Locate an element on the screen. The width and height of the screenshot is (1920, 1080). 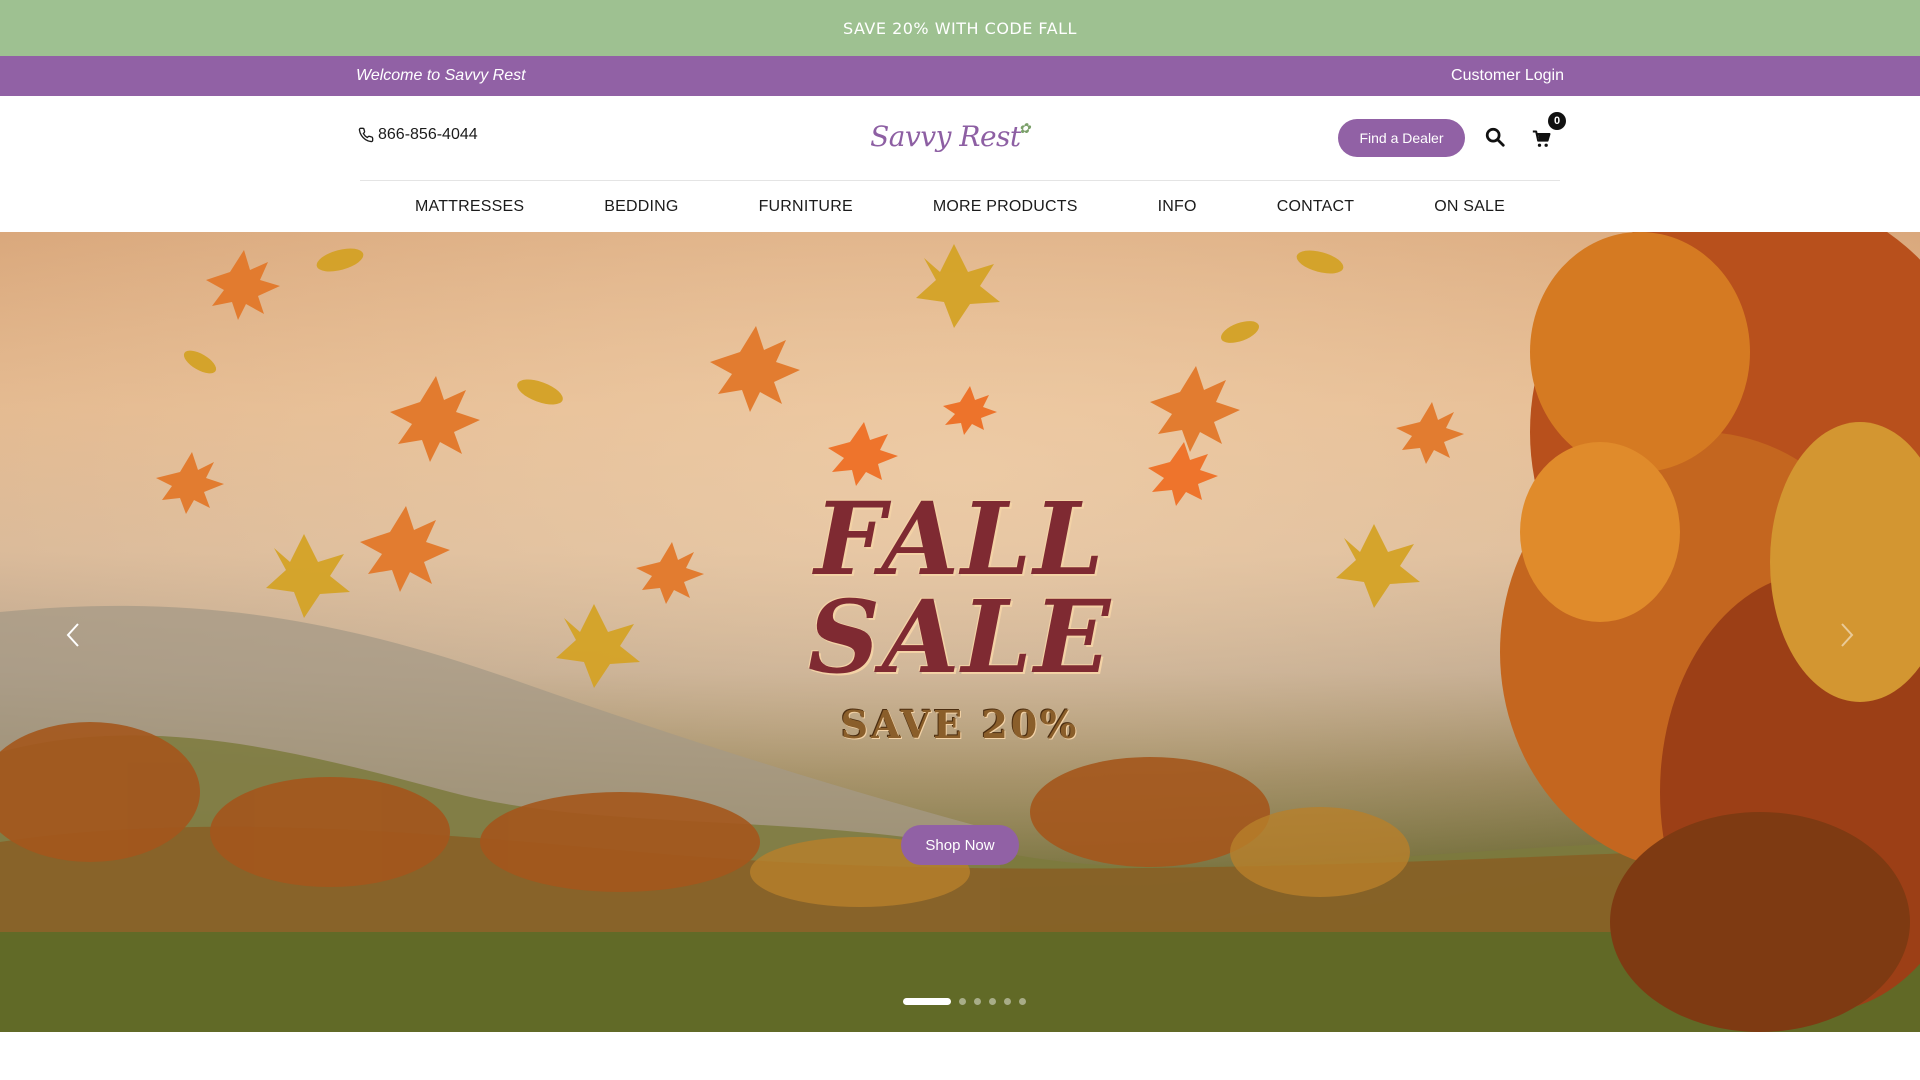
chevron-left-icon is located at coordinates (73, 635).